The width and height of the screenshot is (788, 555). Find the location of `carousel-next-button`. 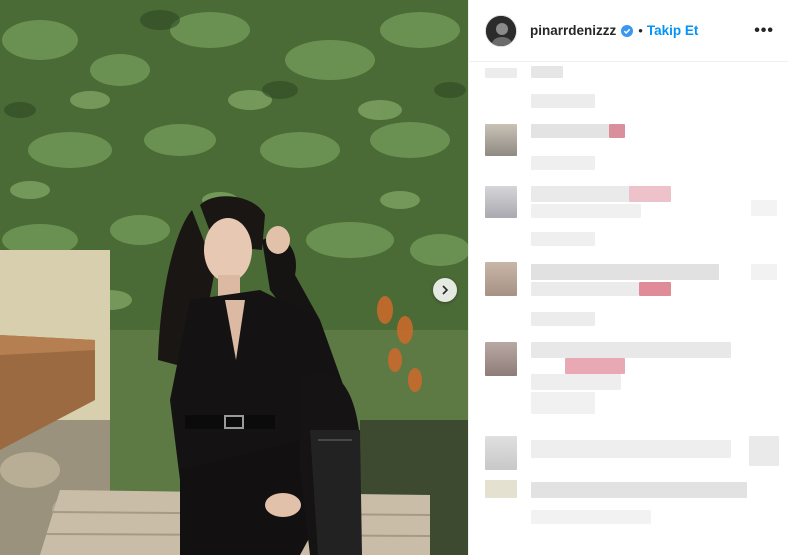

carousel-next-button is located at coordinates (445, 290).